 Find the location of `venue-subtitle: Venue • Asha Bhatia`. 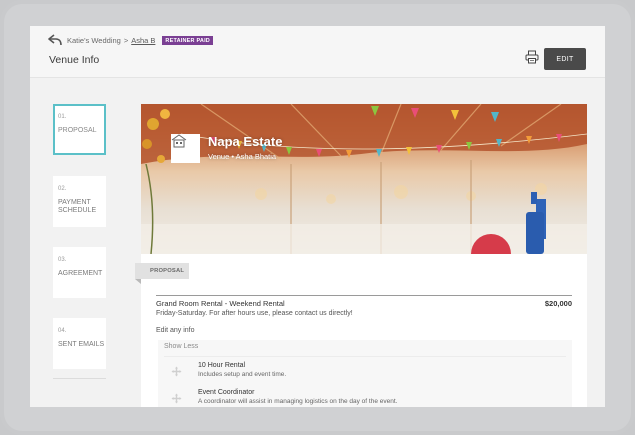

venue-subtitle: Venue • Asha Bhatia is located at coordinates (242, 156).